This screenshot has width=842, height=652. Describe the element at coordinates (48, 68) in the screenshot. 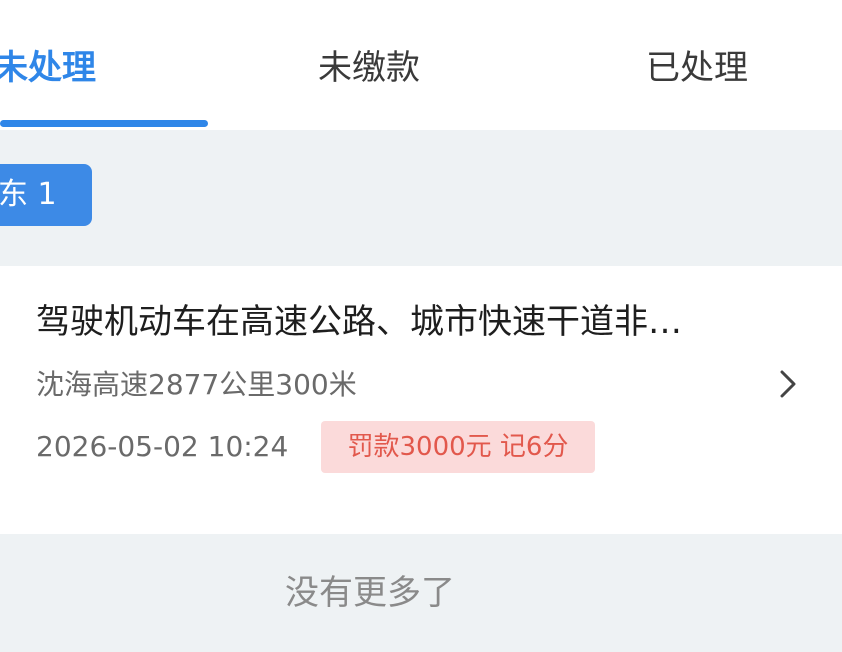

I see `tab-unprocessed: 未处理` at that location.